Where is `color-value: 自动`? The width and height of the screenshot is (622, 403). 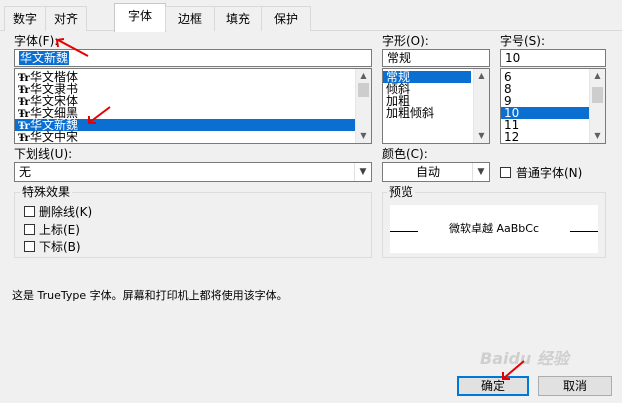
color-value: 自动 is located at coordinates (427, 172).